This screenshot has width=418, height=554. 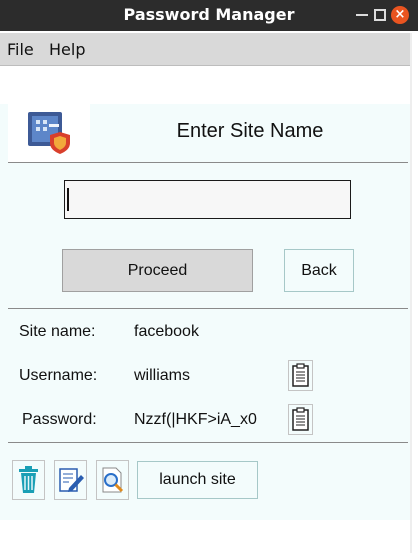 What do you see at coordinates (59, 419) in the screenshot?
I see `password-label: Password:` at bounding box center [59, 419].